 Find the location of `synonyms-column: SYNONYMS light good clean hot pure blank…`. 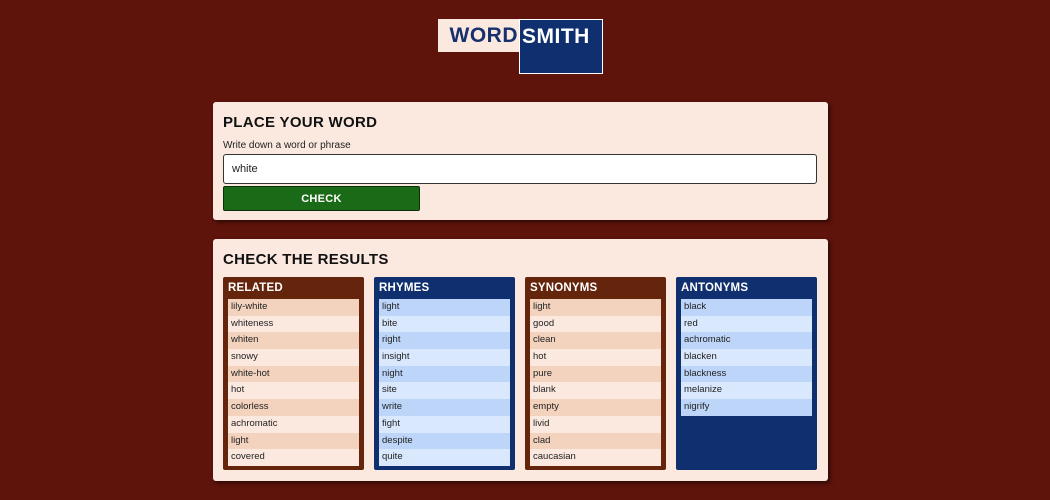

synonyms-column: SYNONYMS light good clean hot pure blank… is located at coordinates (595, 373).